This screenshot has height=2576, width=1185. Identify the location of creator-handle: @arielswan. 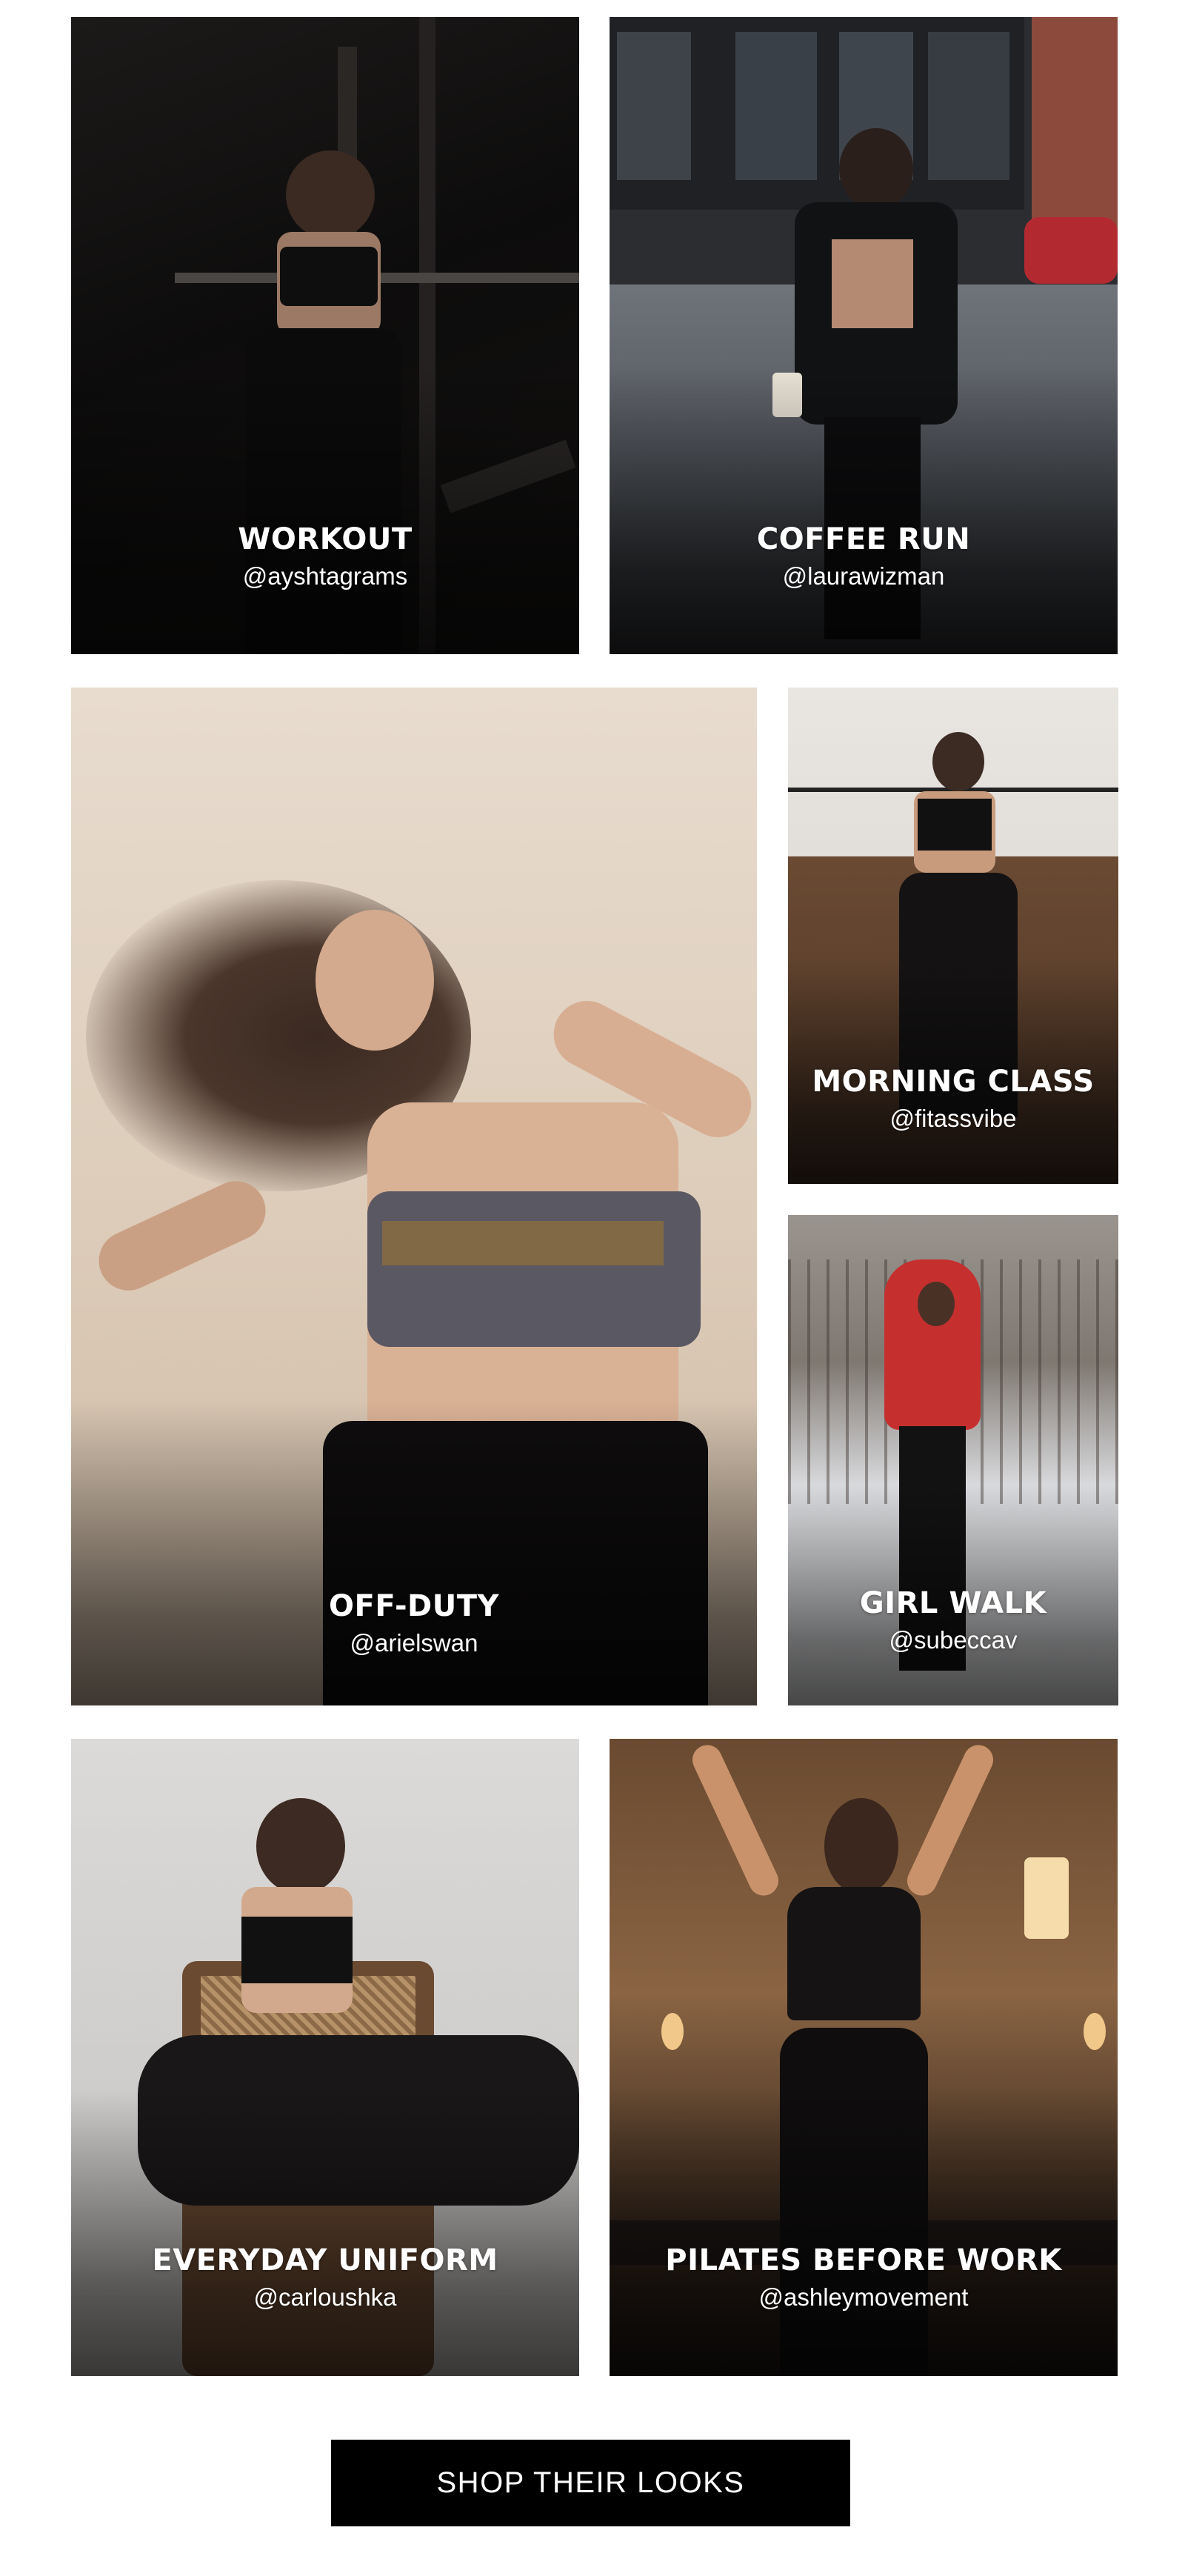
(414, 1643).